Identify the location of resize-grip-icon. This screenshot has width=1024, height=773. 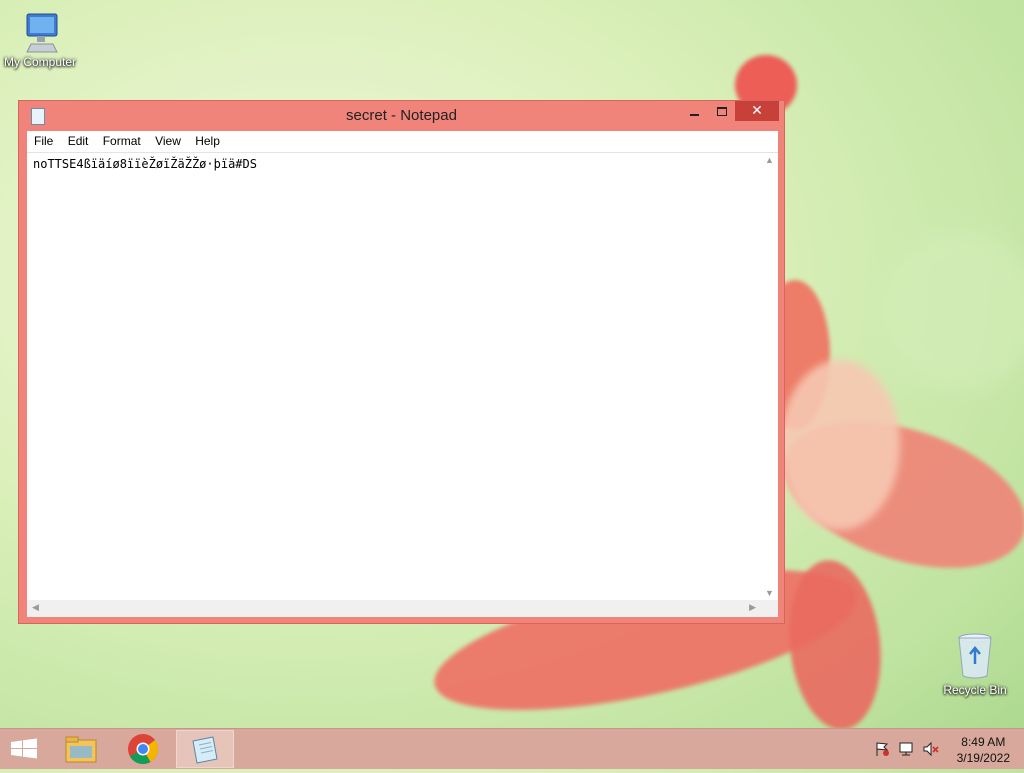
(769, 608).